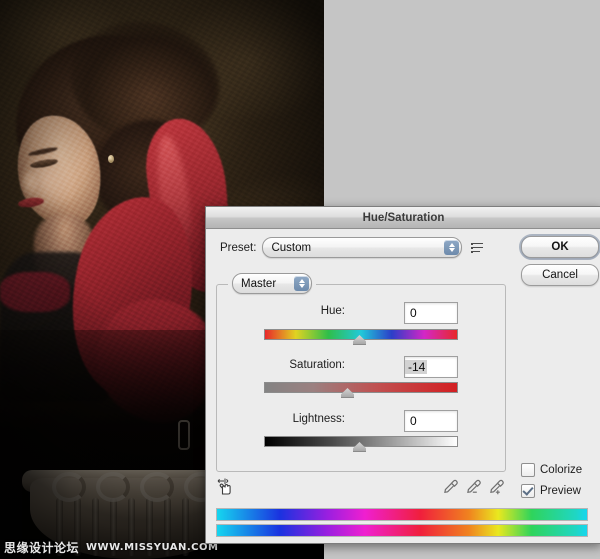  I want to click on preset-dropdown: Custom, so click(362, 247).